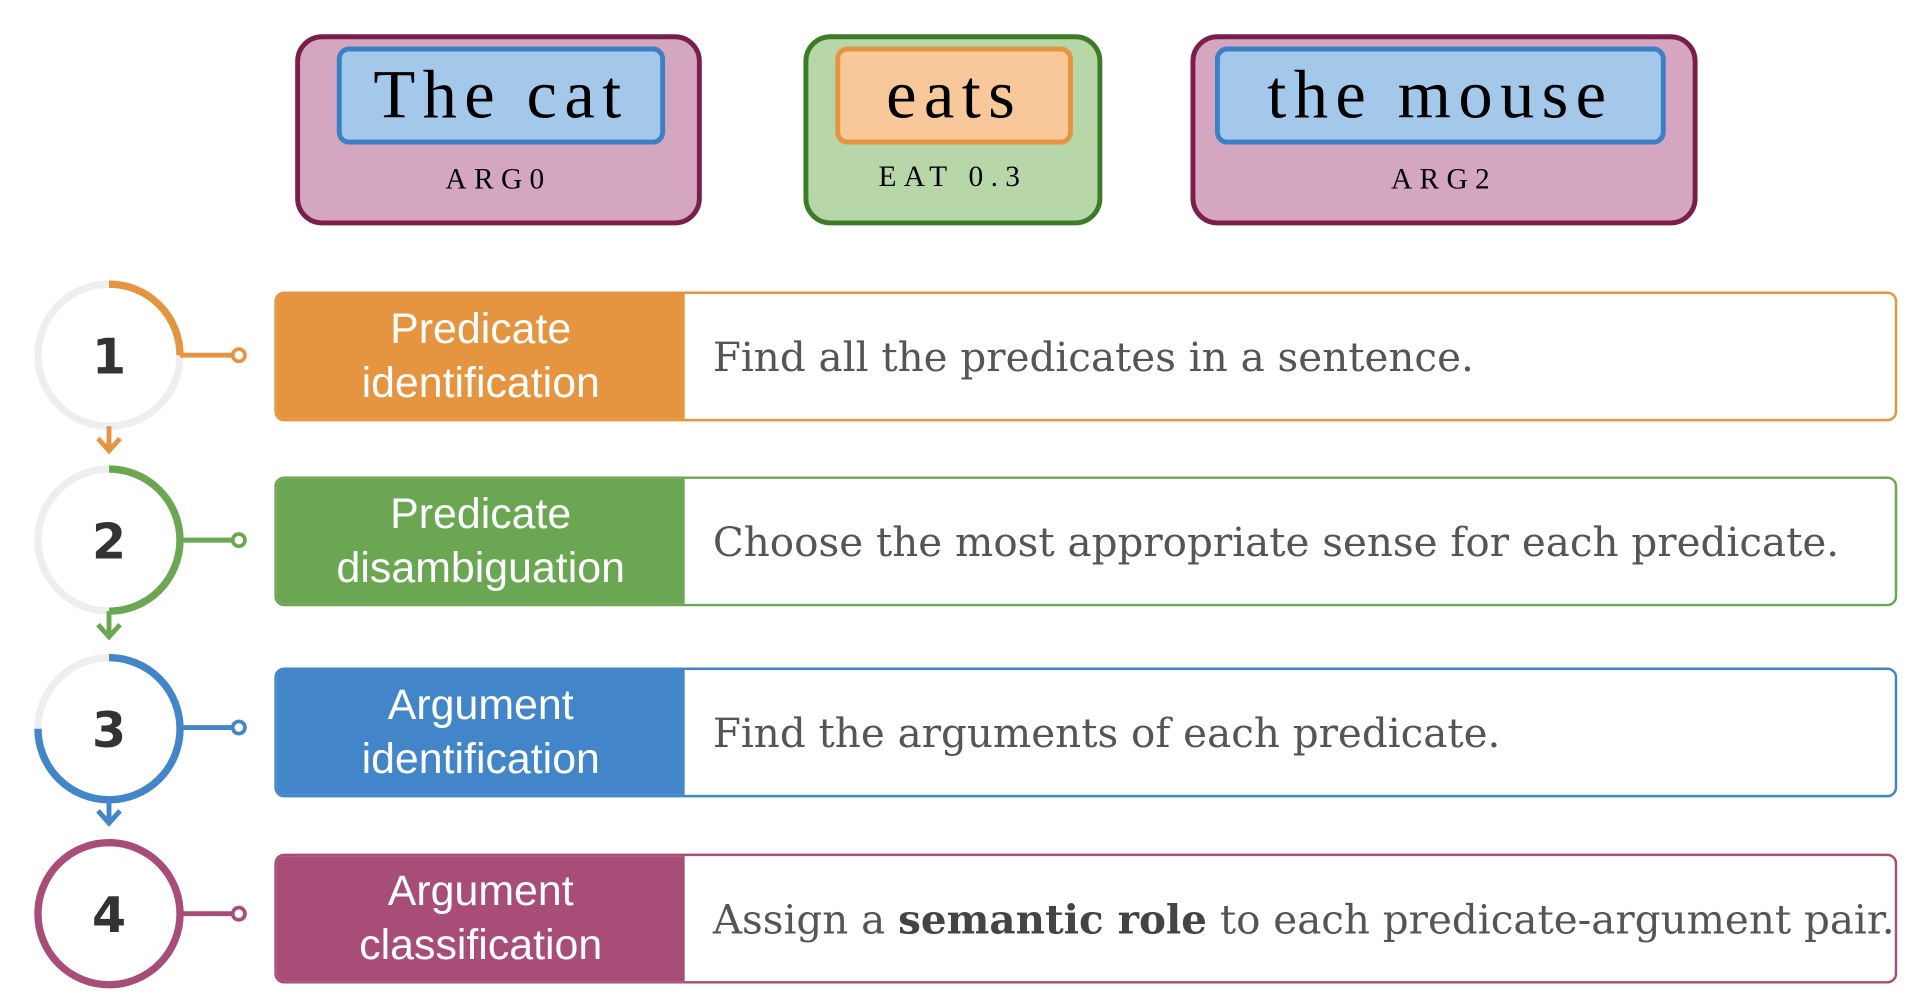 This screenshot has height=1008, width=1918. What do you see at coordinates (501, 95) in the screenshot?
I see `arg0-word: The cat` at bounding box center [501, 95].